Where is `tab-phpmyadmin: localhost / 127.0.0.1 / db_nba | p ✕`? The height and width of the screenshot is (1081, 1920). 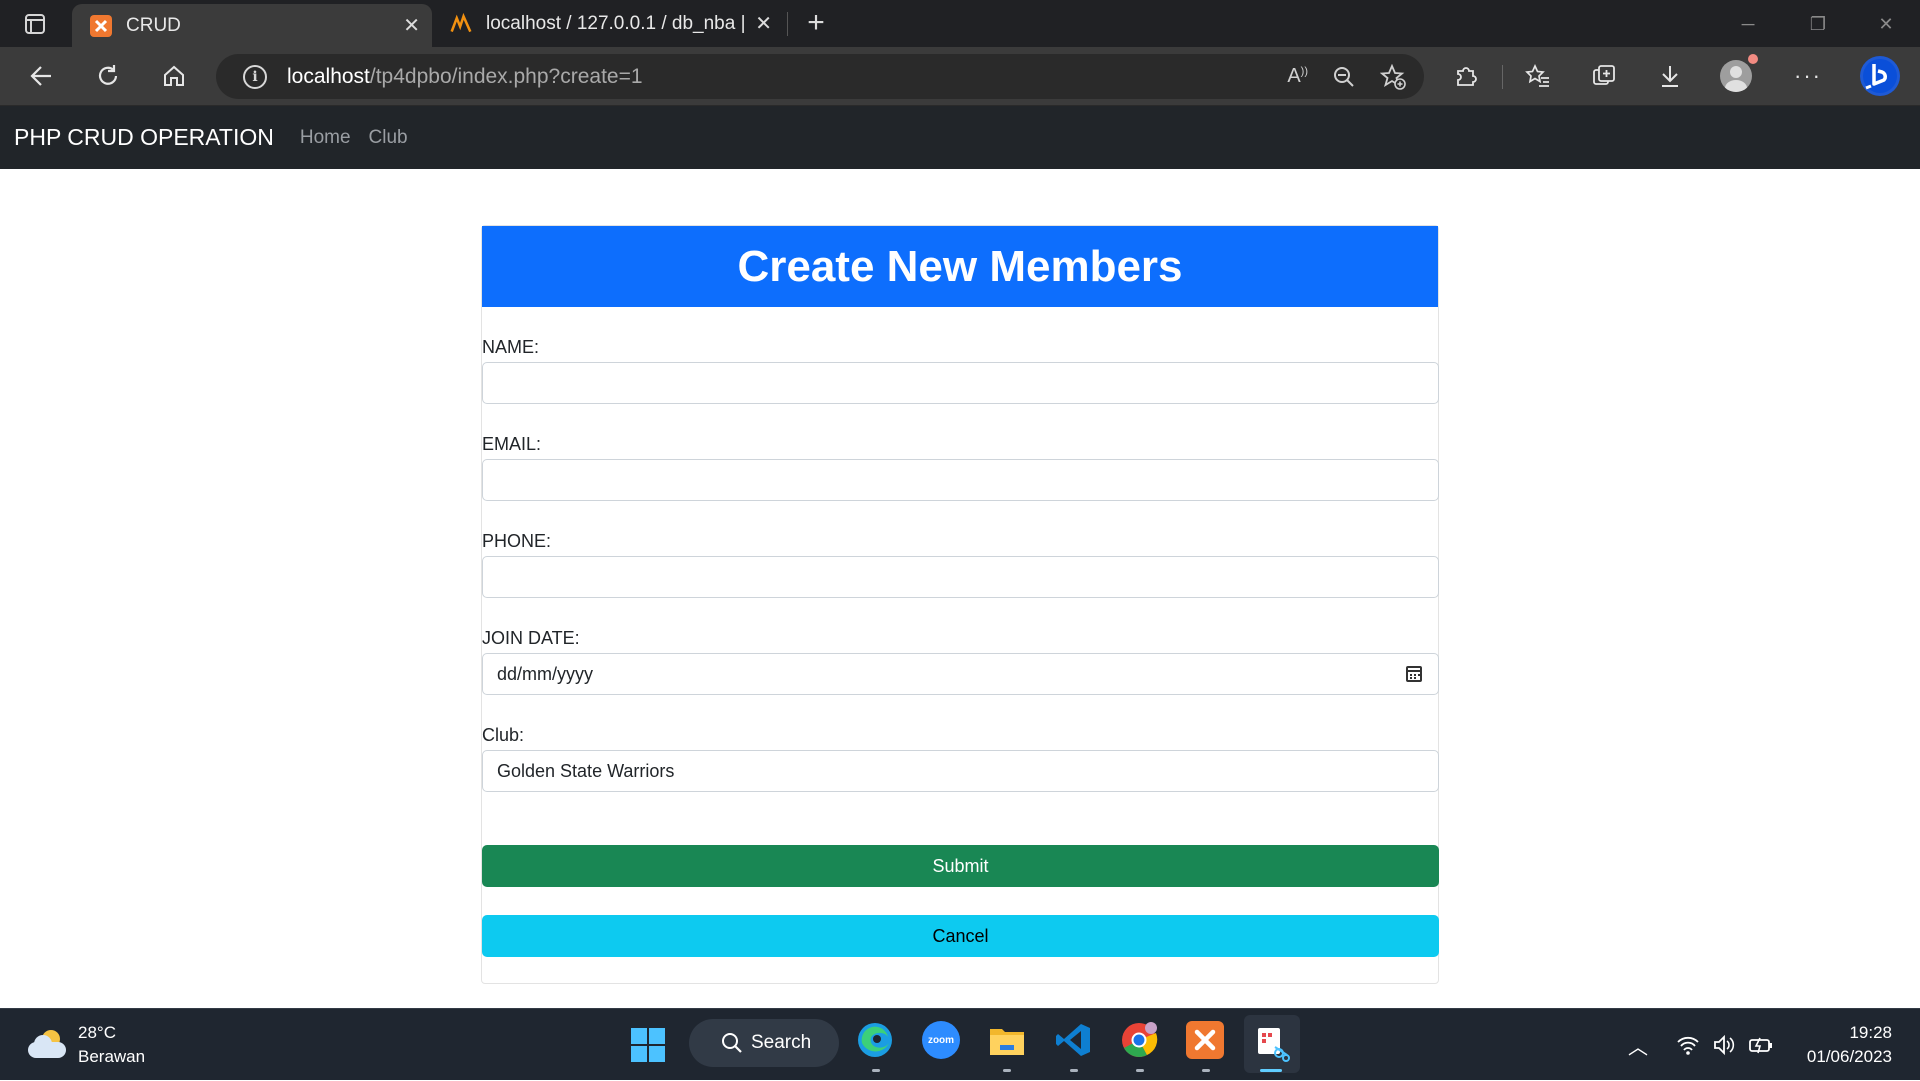
tab-phpmyadmin: localhost / 127.0.0.1 / db_nba | p ✕ is located at coordinates (608, 23).